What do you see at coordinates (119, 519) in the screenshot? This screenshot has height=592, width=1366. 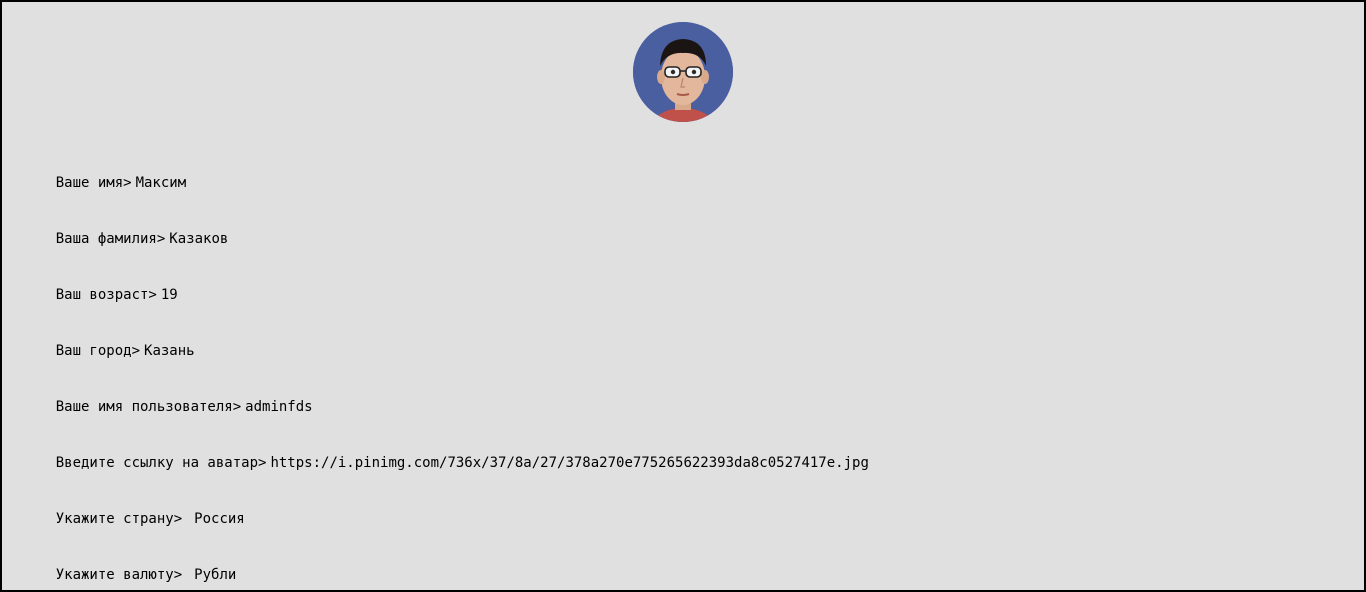 I see `field-prompt: Укажите страну>` at bounding box center [119, 519].